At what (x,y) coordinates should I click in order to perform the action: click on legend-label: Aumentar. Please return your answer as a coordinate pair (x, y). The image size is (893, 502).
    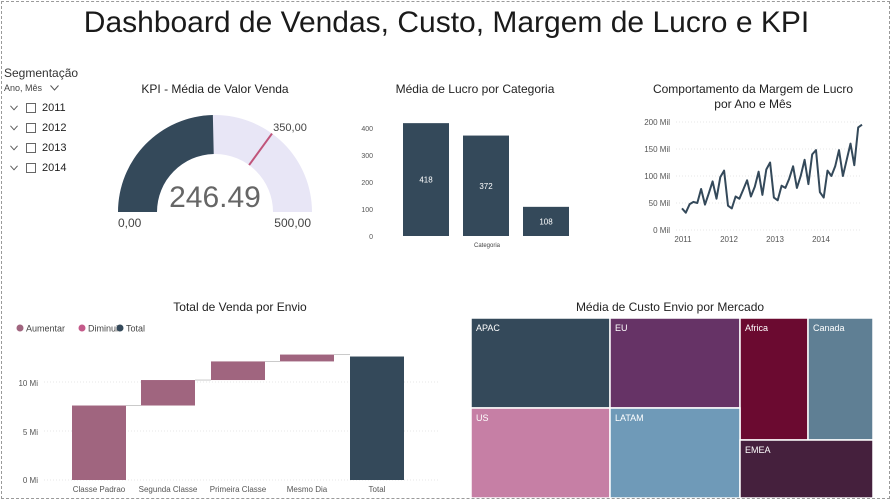
    Looking at the image, I should click on (45, 329).